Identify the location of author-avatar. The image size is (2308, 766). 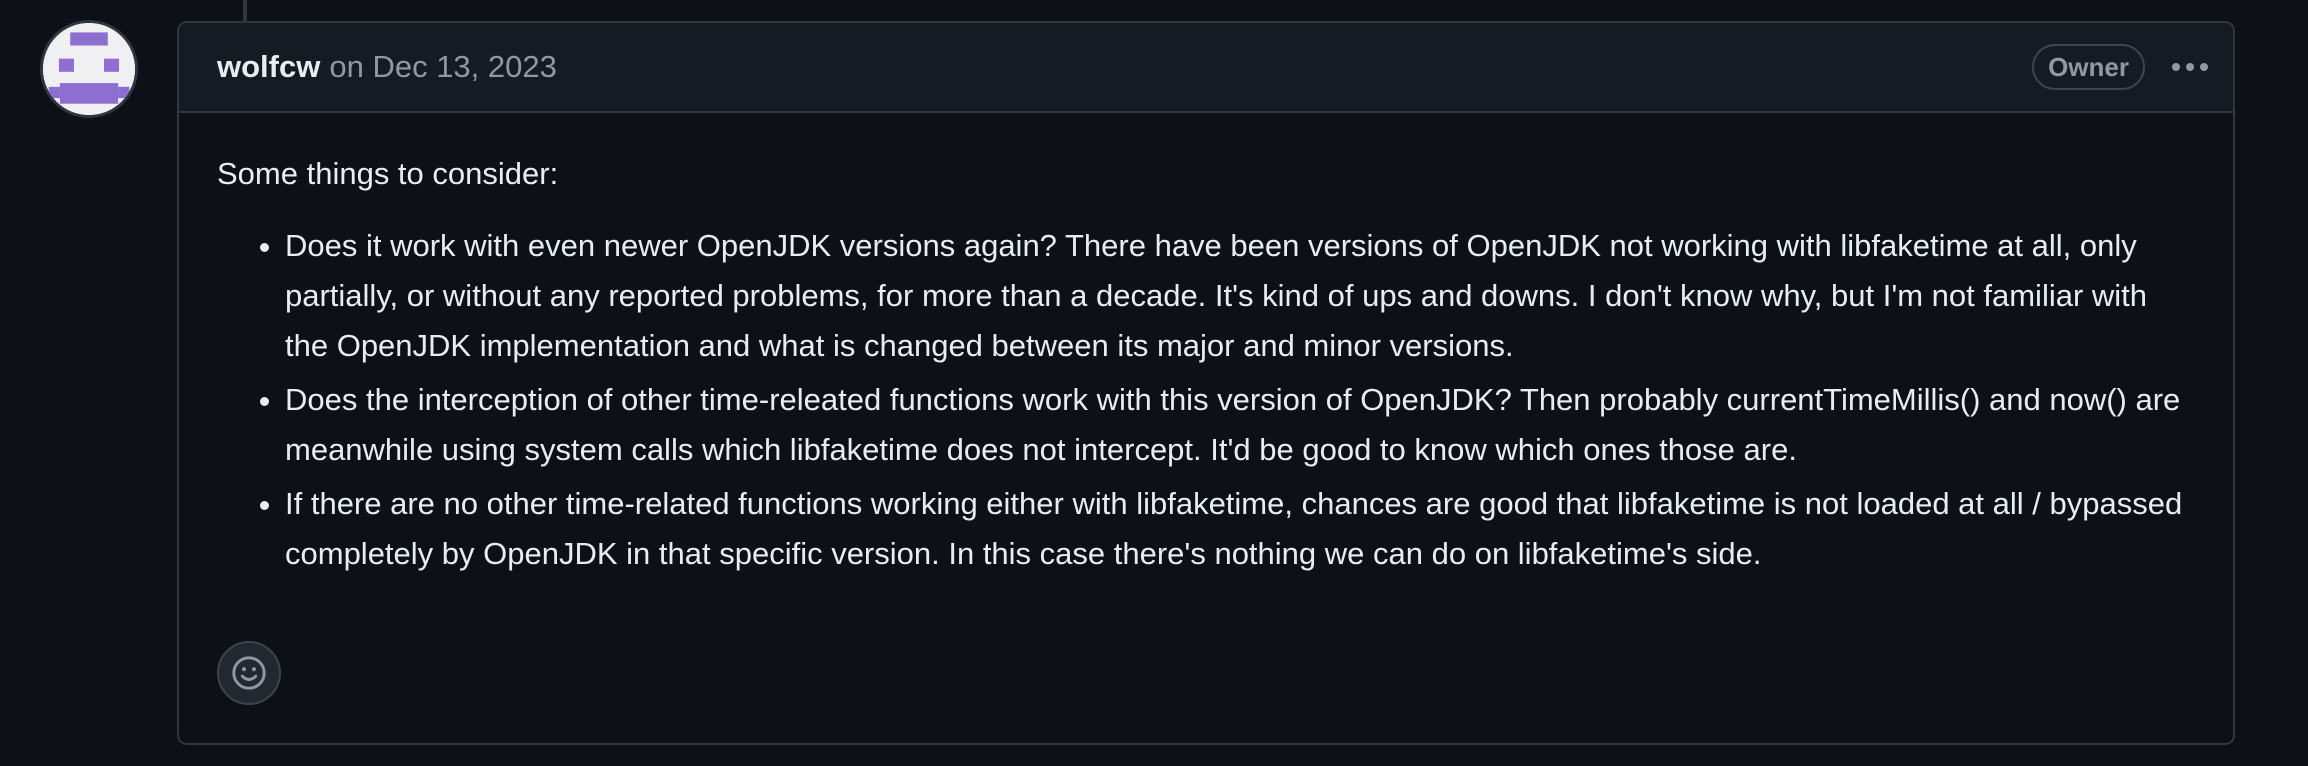
(89, 69).